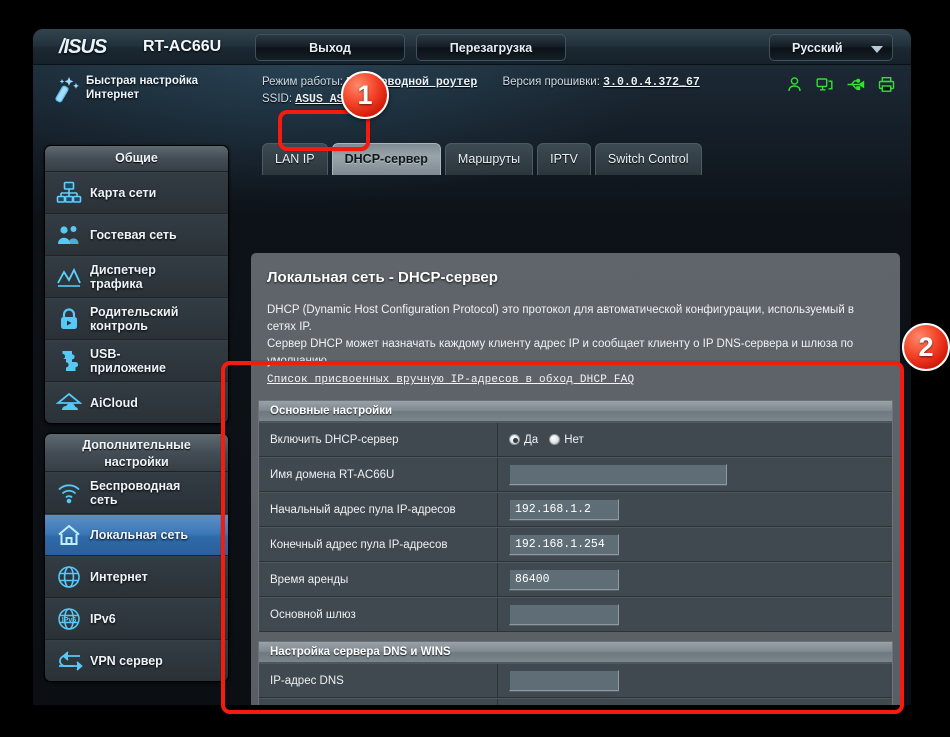  I want to click on language-selector-value: Русский, so click(817, 48).